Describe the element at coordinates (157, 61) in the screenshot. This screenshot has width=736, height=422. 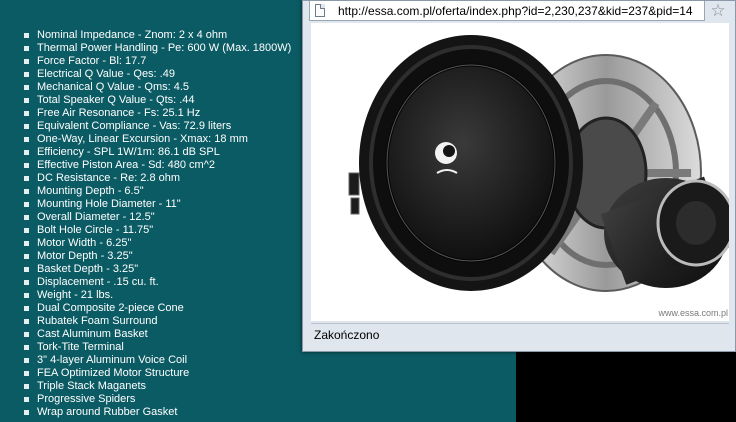
I see `spec-item: Force Factor - Bl: 17.7` at that location.